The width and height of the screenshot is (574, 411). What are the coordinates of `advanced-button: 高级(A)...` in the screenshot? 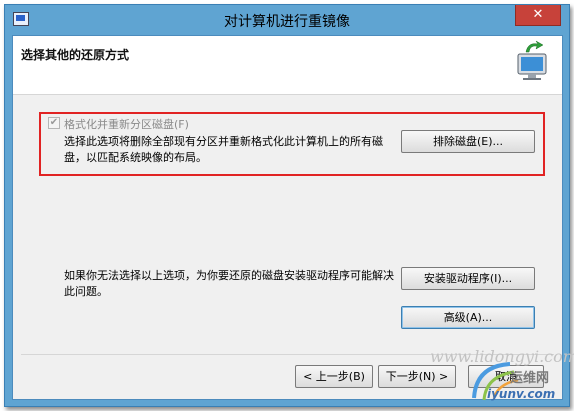 It's located at (468, 317).